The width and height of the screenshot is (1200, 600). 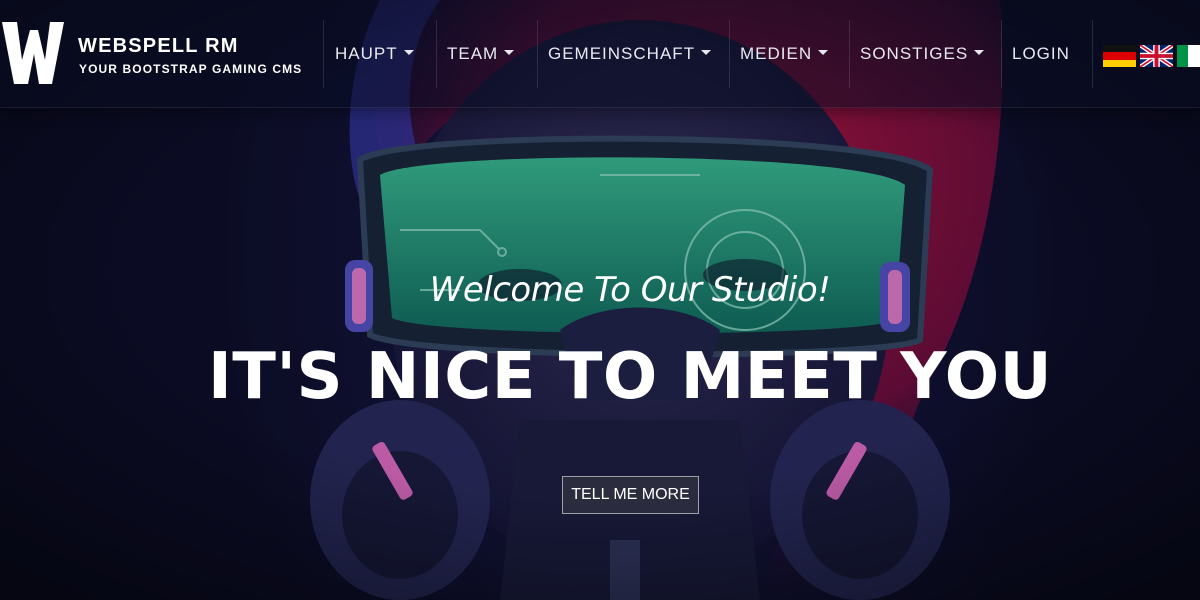 What do you see at coordinates (630, 377) in the screenshot?
I see `hero-headline: IT'S NICE TO MEET YOU` at bounding box center [630, 377].